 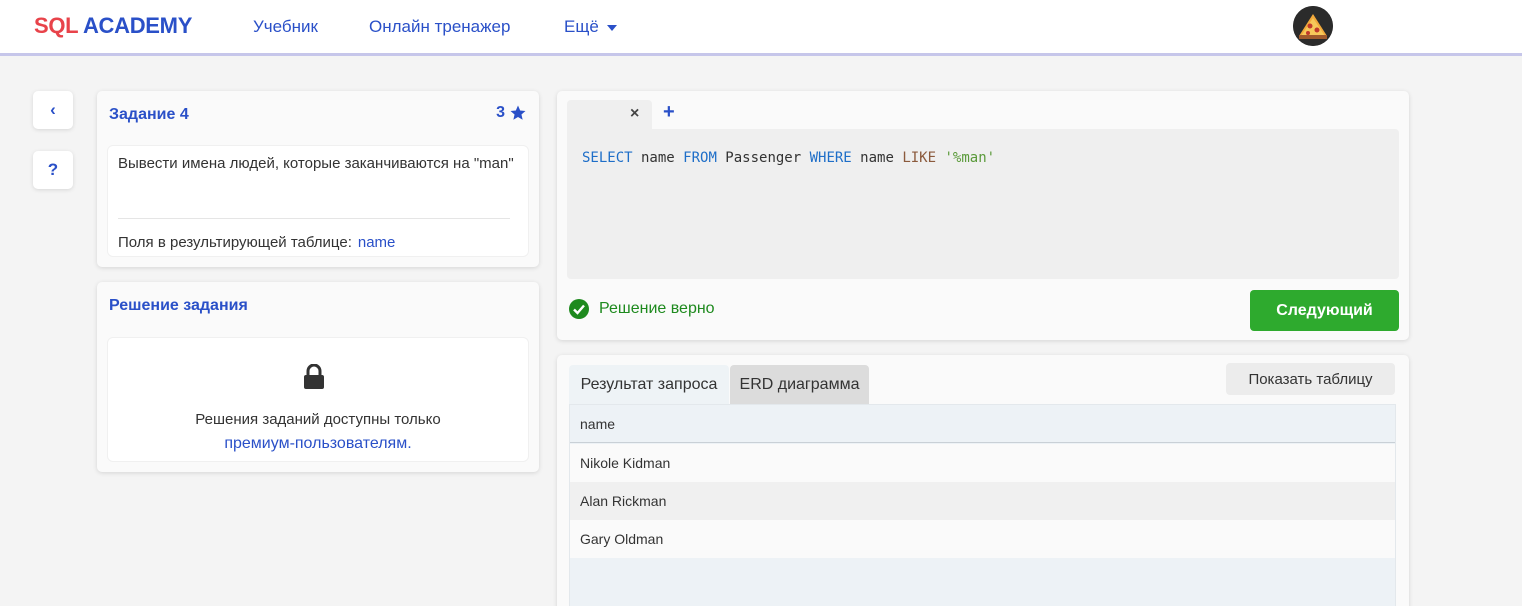 What do you see at coordinates (137, 25) in the screenshot?
I see `logo-academy: ACADEMY` at bounding box center [137, 25].